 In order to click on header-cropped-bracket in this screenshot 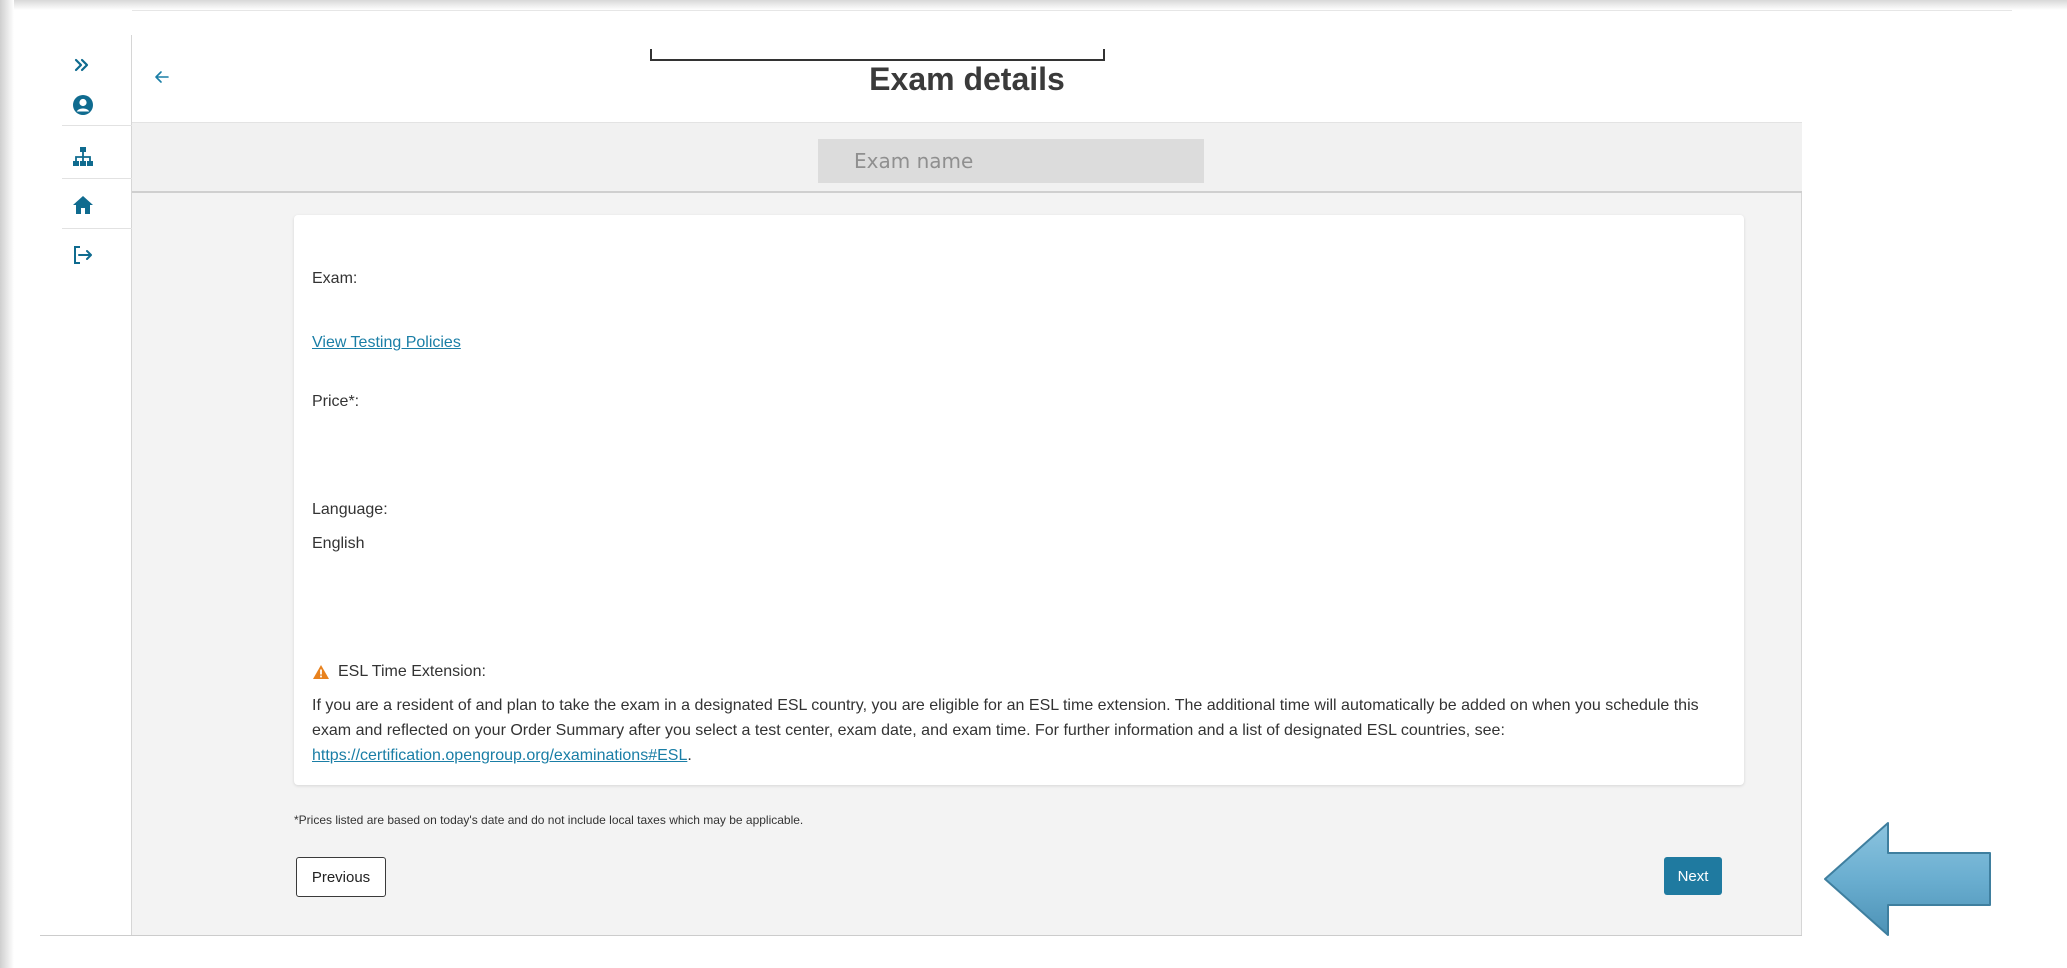, I will do `click(877, 55)`.